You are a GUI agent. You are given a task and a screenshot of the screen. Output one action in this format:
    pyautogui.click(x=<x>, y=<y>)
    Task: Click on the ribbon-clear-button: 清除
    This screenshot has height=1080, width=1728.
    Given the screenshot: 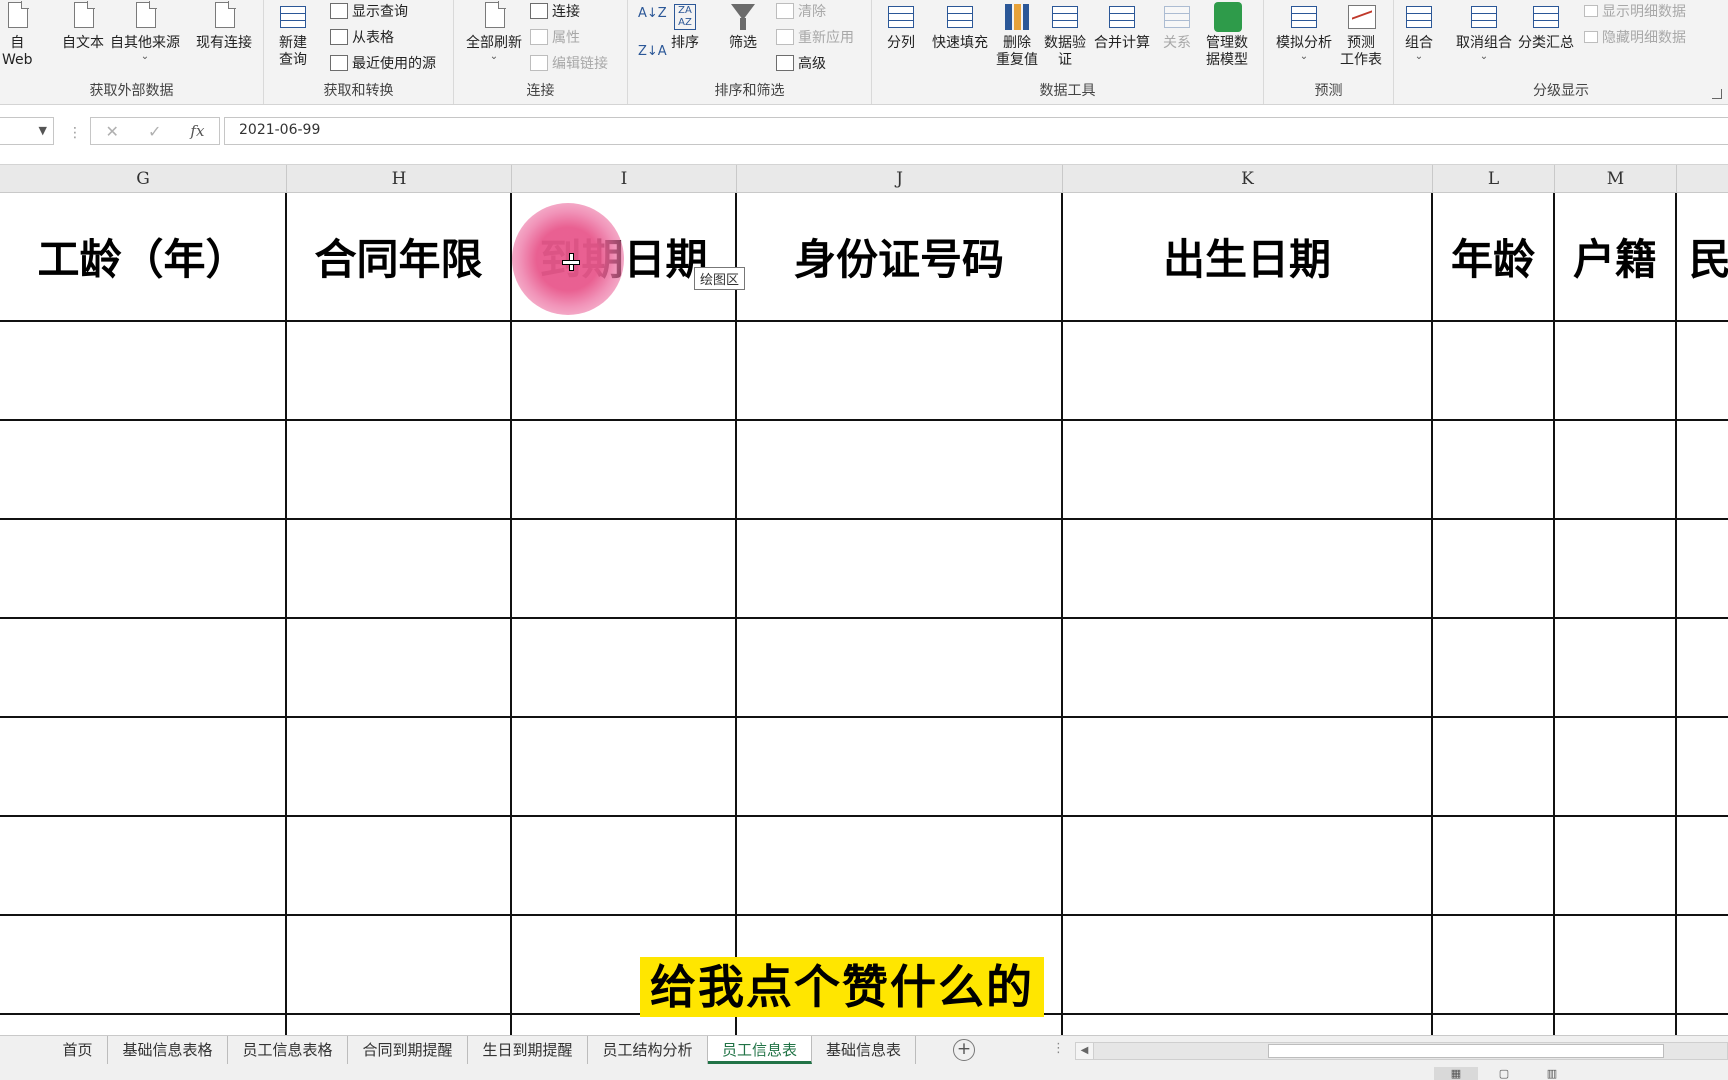 What is the action you would take?
    pyautogui.click(x=801, y=11)
    